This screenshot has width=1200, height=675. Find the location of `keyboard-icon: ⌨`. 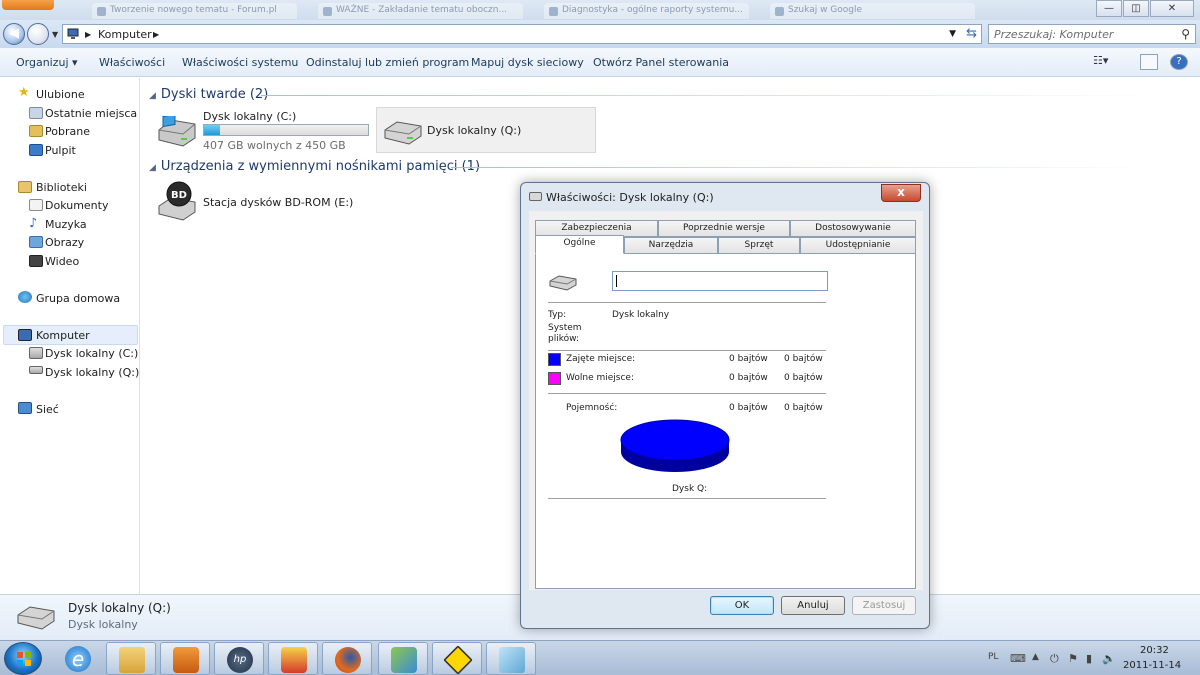

keyboard-icon: ⌨ is located at coordinates (1018, 658).